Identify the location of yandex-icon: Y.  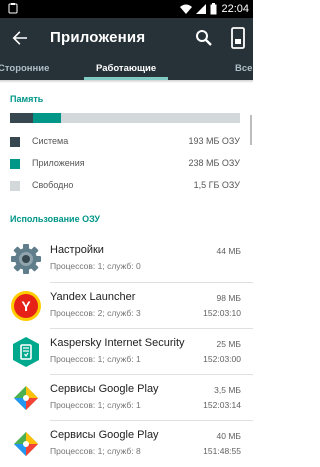
(26, 306).